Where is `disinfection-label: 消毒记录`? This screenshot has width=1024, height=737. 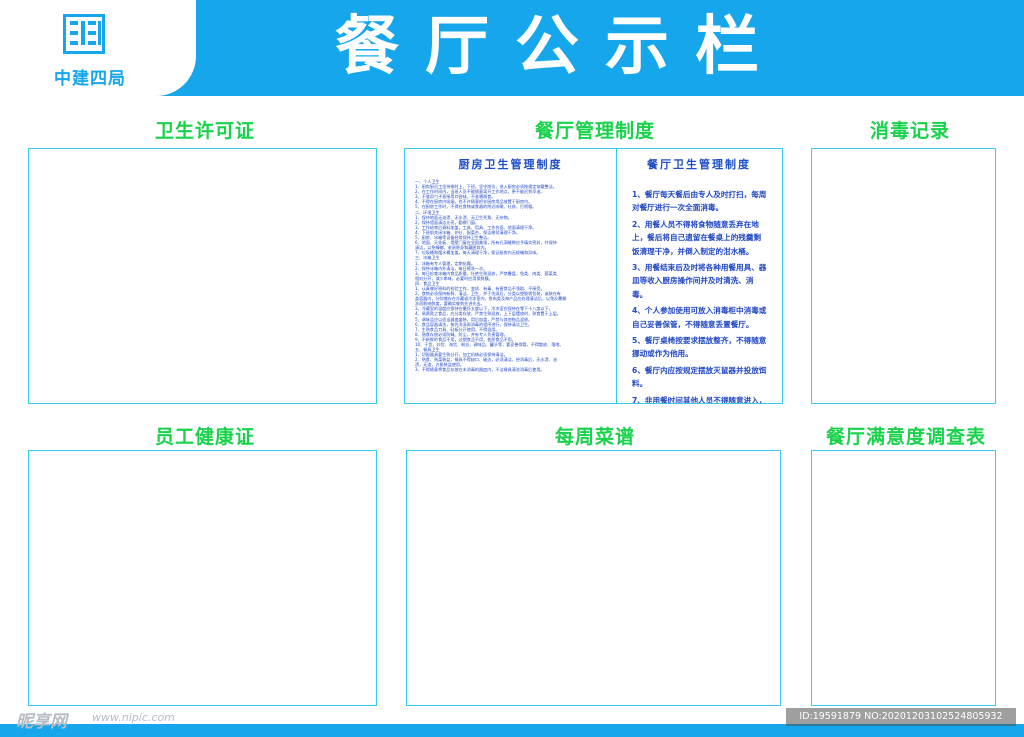
disinfection-label: 消毒记录 is located at coordinates (909, 131).